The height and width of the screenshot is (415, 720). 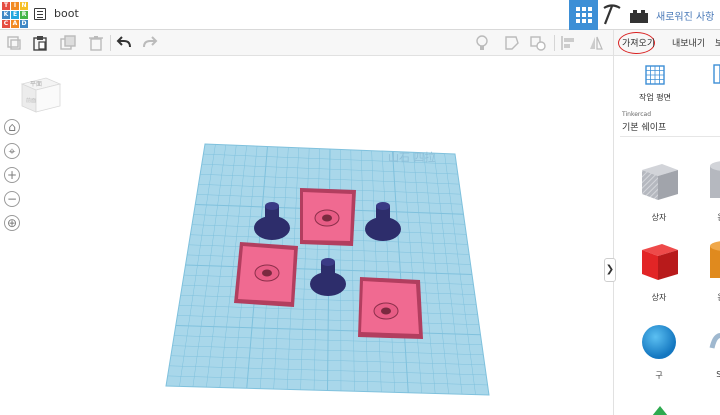 I want to click on top-header: TINKERCAD boot 새로워진 사항, so click(x=360, y=15).